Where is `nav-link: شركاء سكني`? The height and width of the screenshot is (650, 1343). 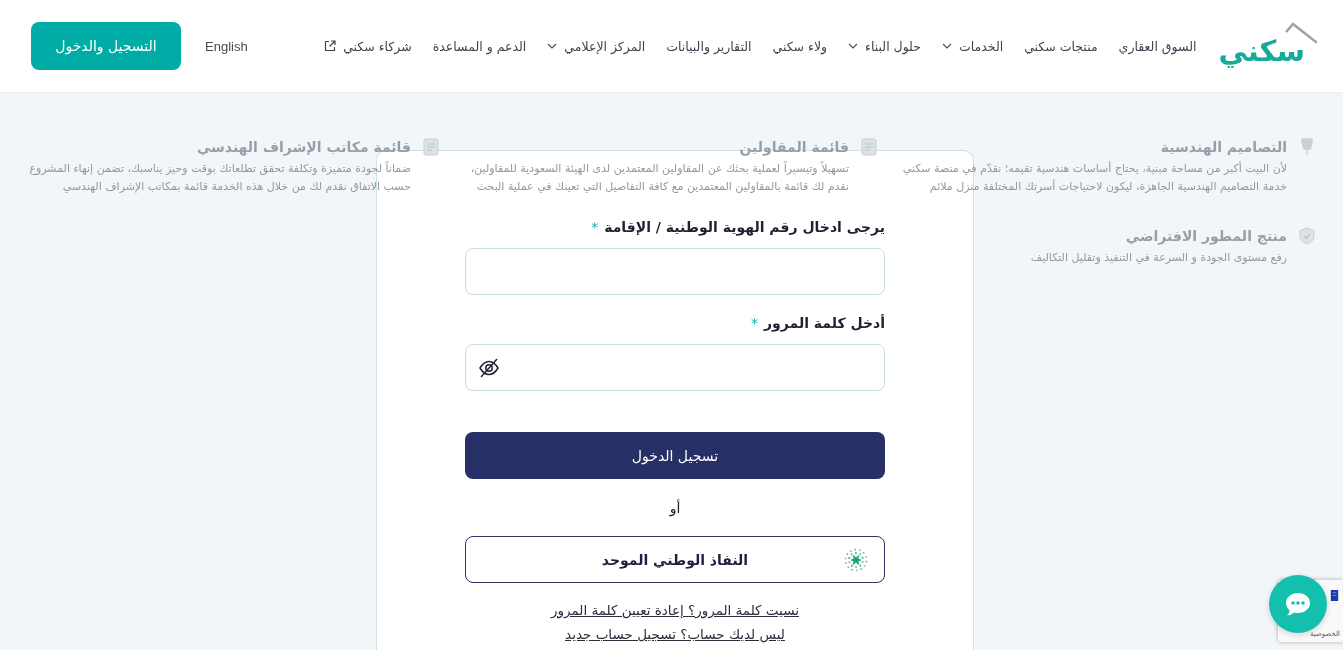 nav-link: شركاء سكني is located at coordinates (368, 46).